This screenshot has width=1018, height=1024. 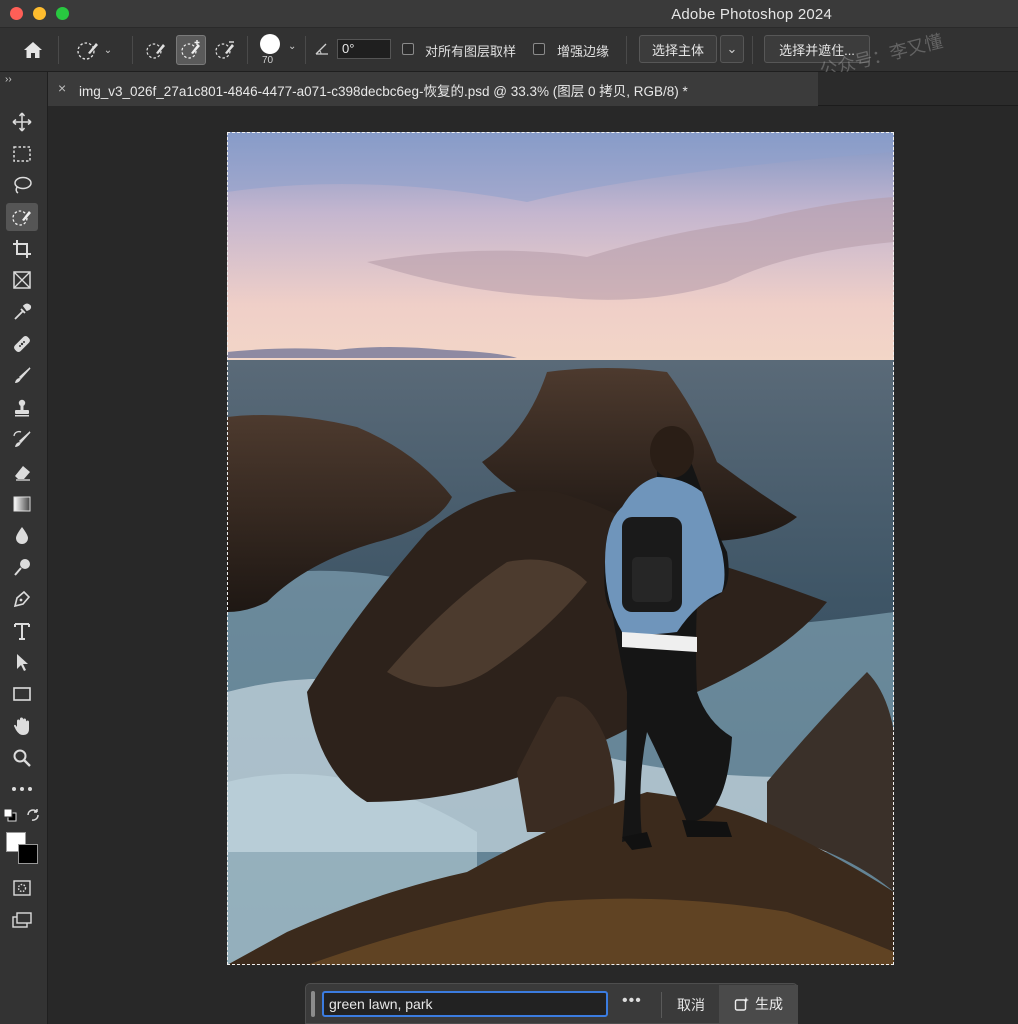 What do you see at coordinates (408, 49) in the screenshot?
I see `sample-all-layers-checkbox` at bounding box center [408, 49].